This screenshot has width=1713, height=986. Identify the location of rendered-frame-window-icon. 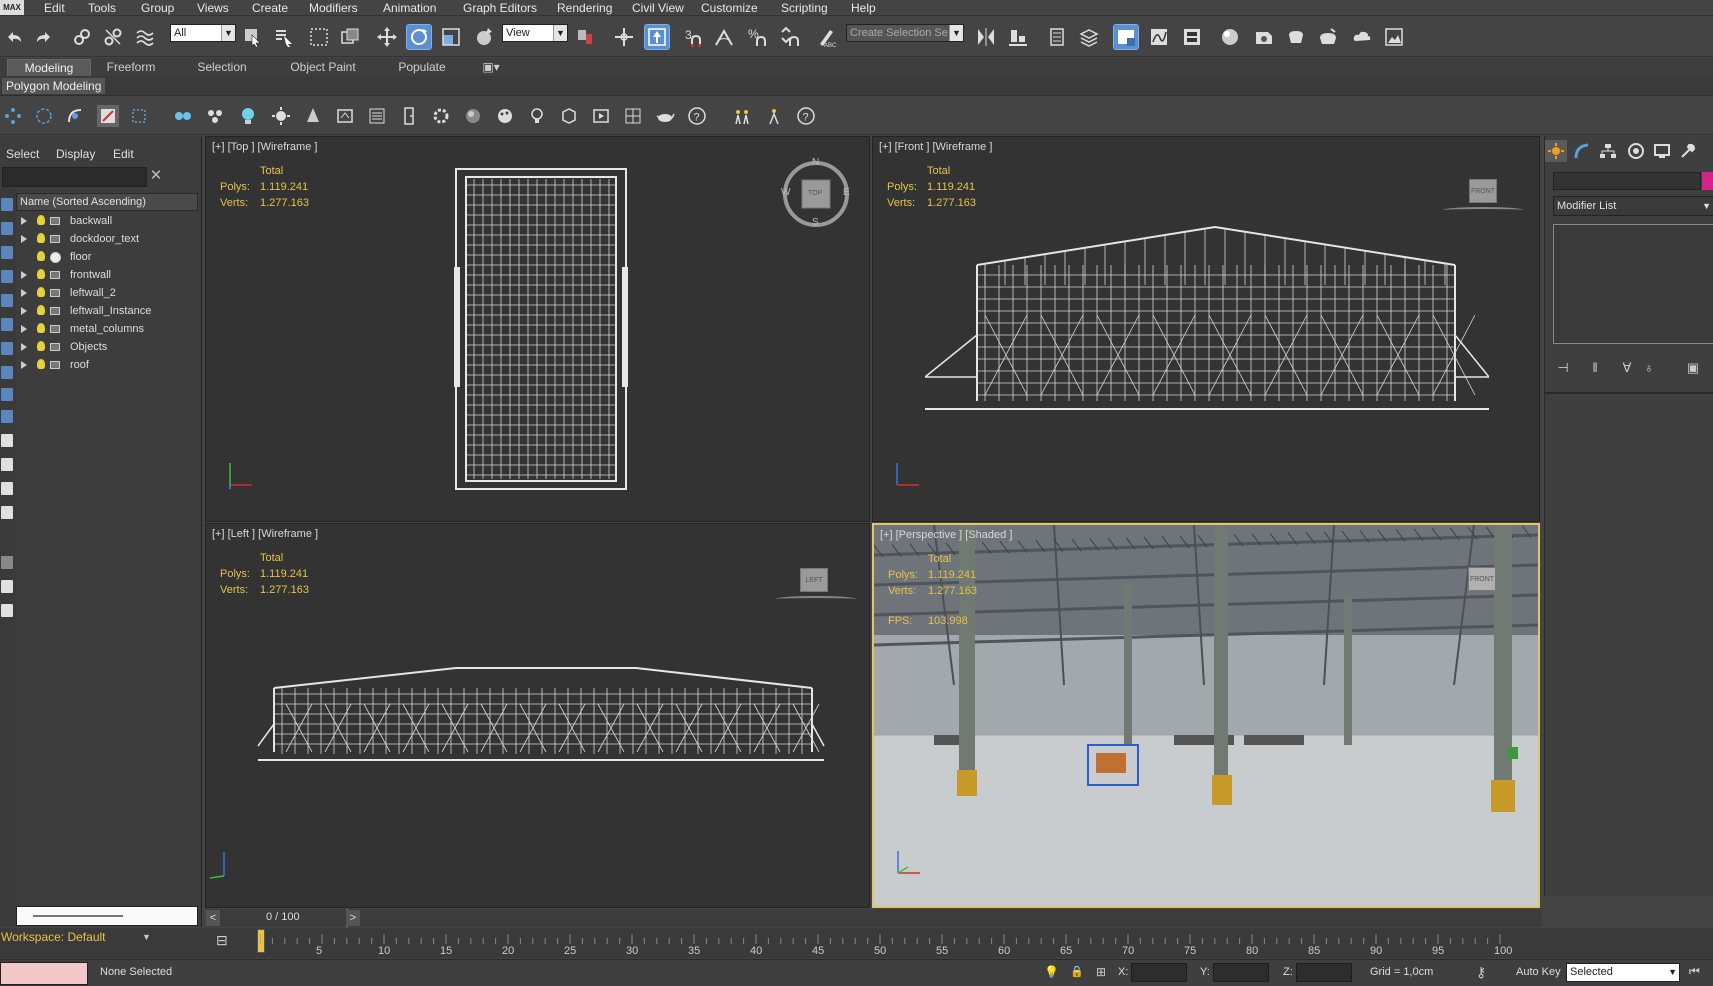
(1296, 37).